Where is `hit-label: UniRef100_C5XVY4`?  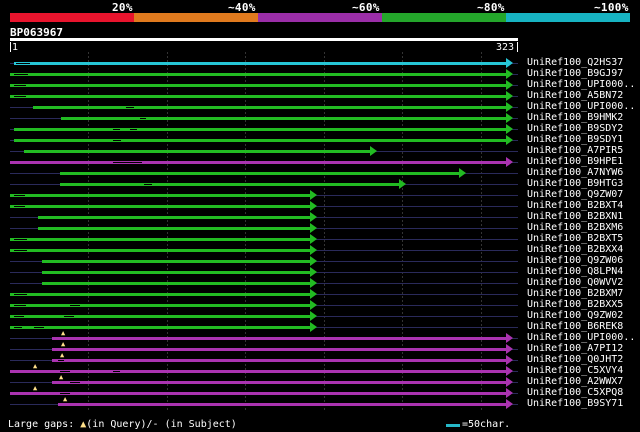 hit-label: UniRef100_C5XVY4 is located at coordinates (575, 370).